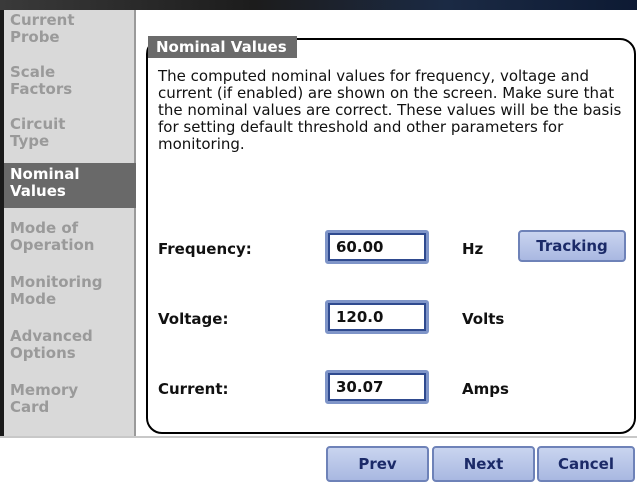  Describe the element at coordinates (377, 247) in the screenshot. I see `frequency-field: 60.00` at that location.